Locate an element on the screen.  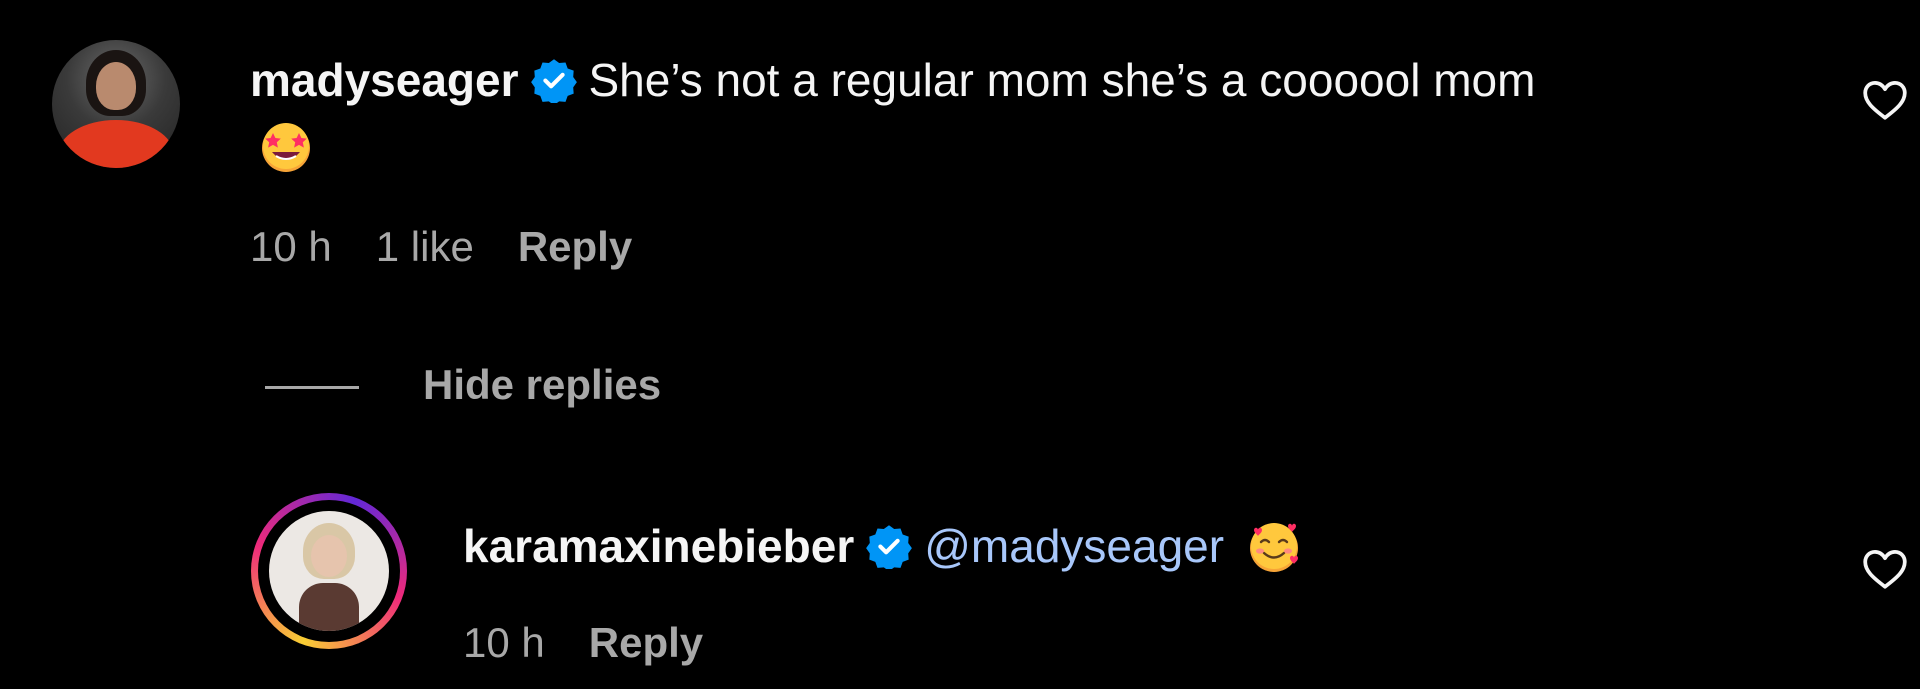
reply-body: karamaxinebieber @madyseager is located at coordinates (882, 548).